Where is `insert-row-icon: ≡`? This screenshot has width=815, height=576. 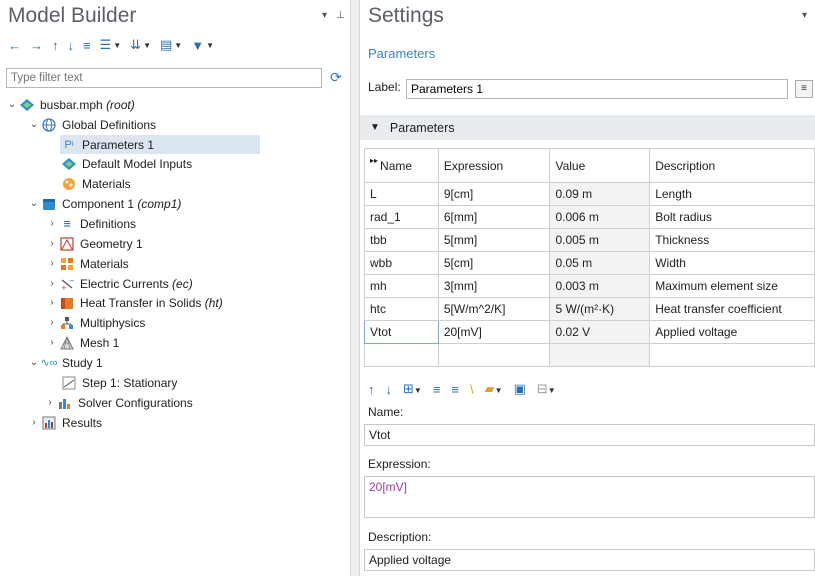 insert-row-icon: ≡ is located at coordinates (437, 389).